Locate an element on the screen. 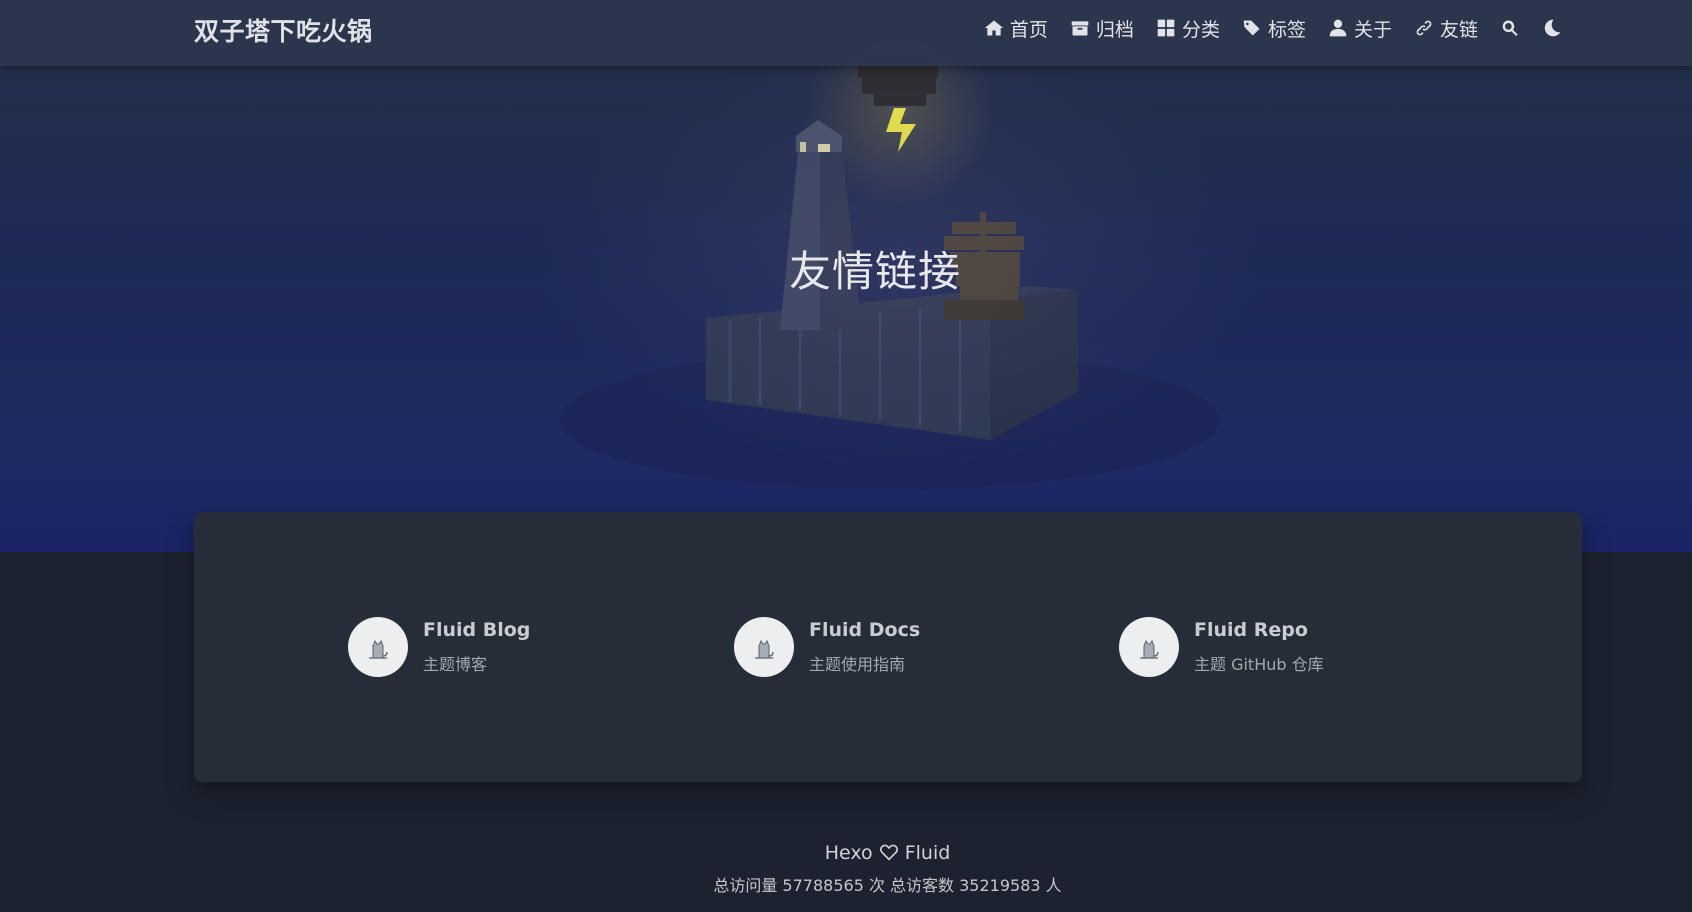 The width and height of the screenshot is (1692, 912). nav-item-about: 关于 is located at coordinates (1360, 28).